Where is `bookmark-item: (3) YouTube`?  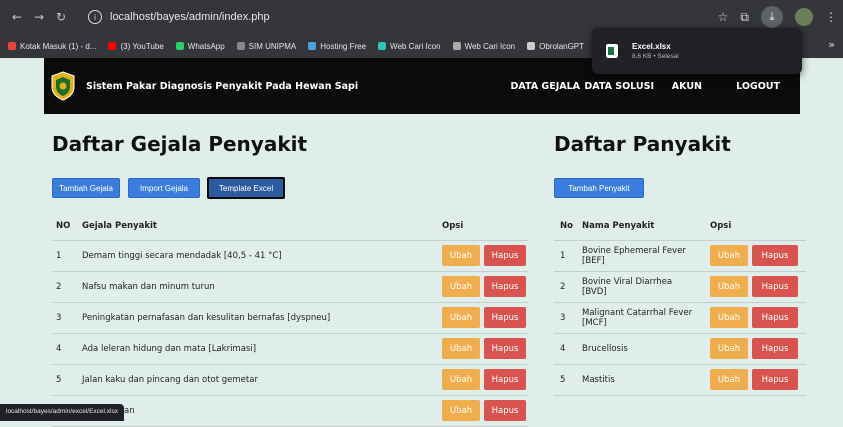
bookmark-item: (3) YouTube is located at coordinates (136, 46).